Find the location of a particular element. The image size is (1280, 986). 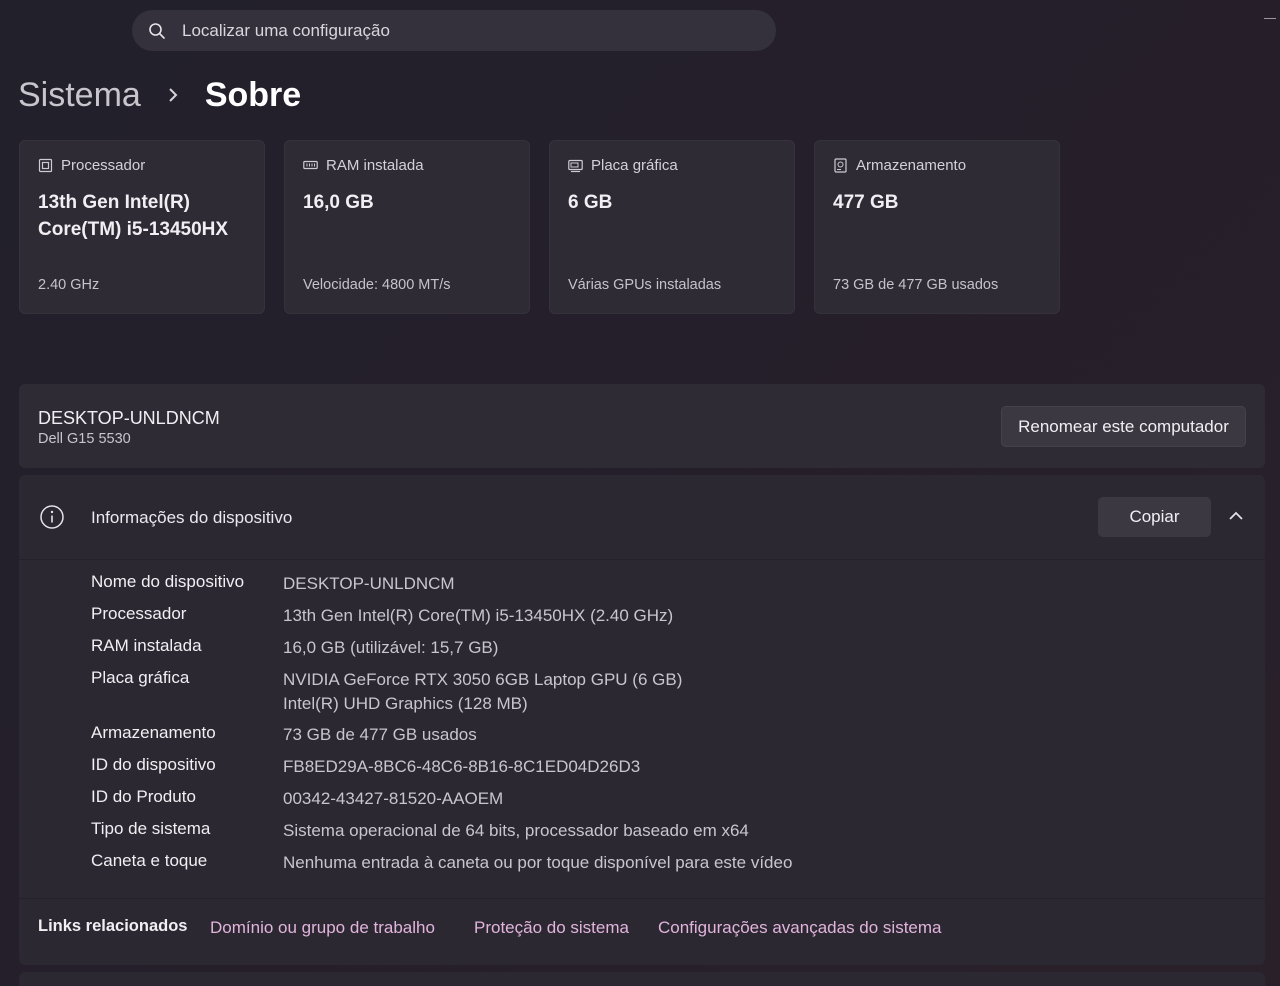

rename-computer-button: Renomear este computador is located at coordinates (1123, 426).